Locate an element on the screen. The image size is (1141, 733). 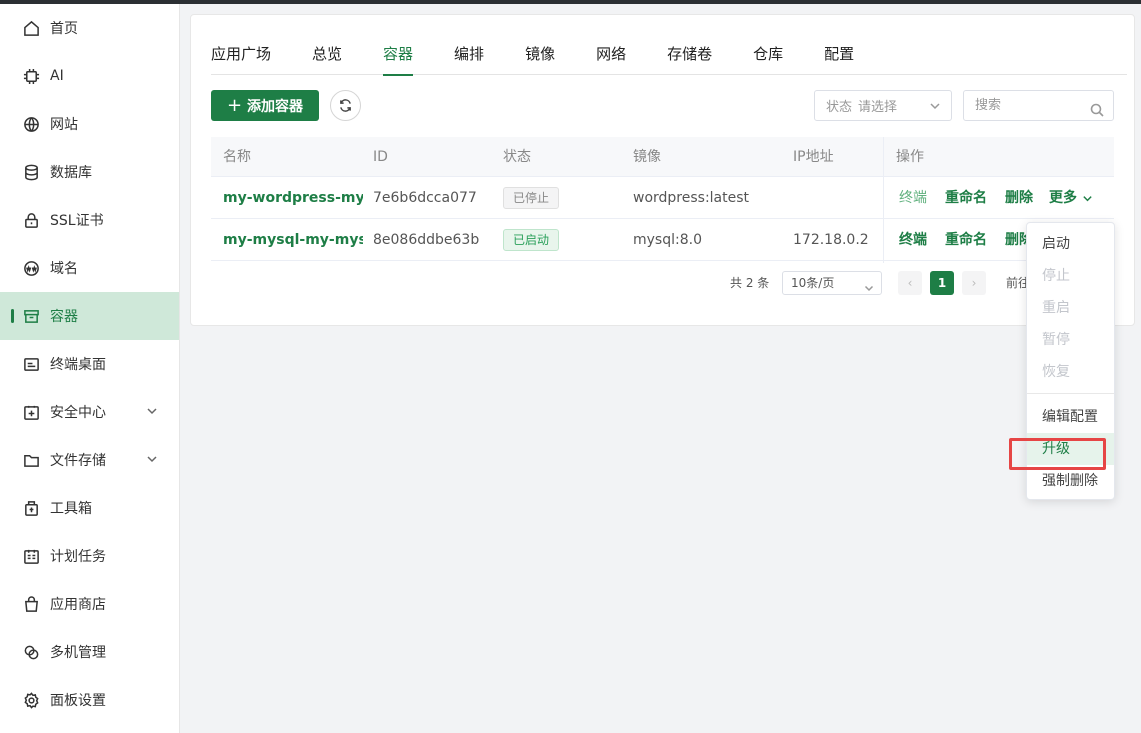
add-container-label: 添加容器 is located at coordinates (275, 106).